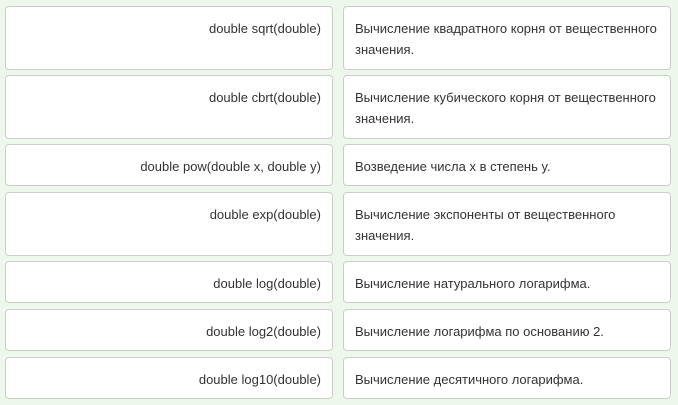 The height and width of the screenshot is (405, 678). Describe the element at coordinates (507, 282) in the screenshot. I see `description-card: Вычисление натурального логарифма.` at that location.